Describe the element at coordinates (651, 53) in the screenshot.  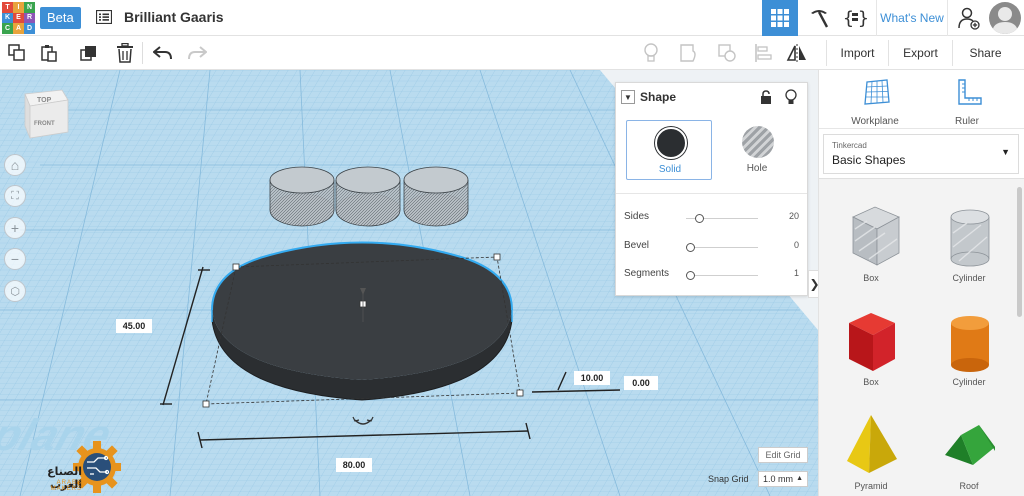
I see `show-all-button` at that location.